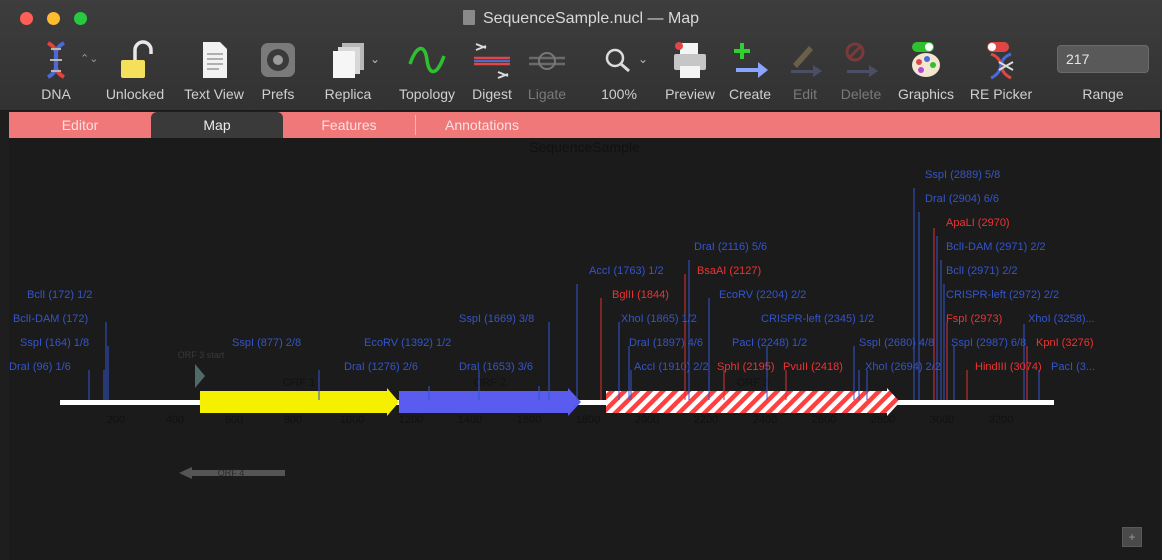  I want to click on site-label: SspI (877) 2/8, so click(266, 343).